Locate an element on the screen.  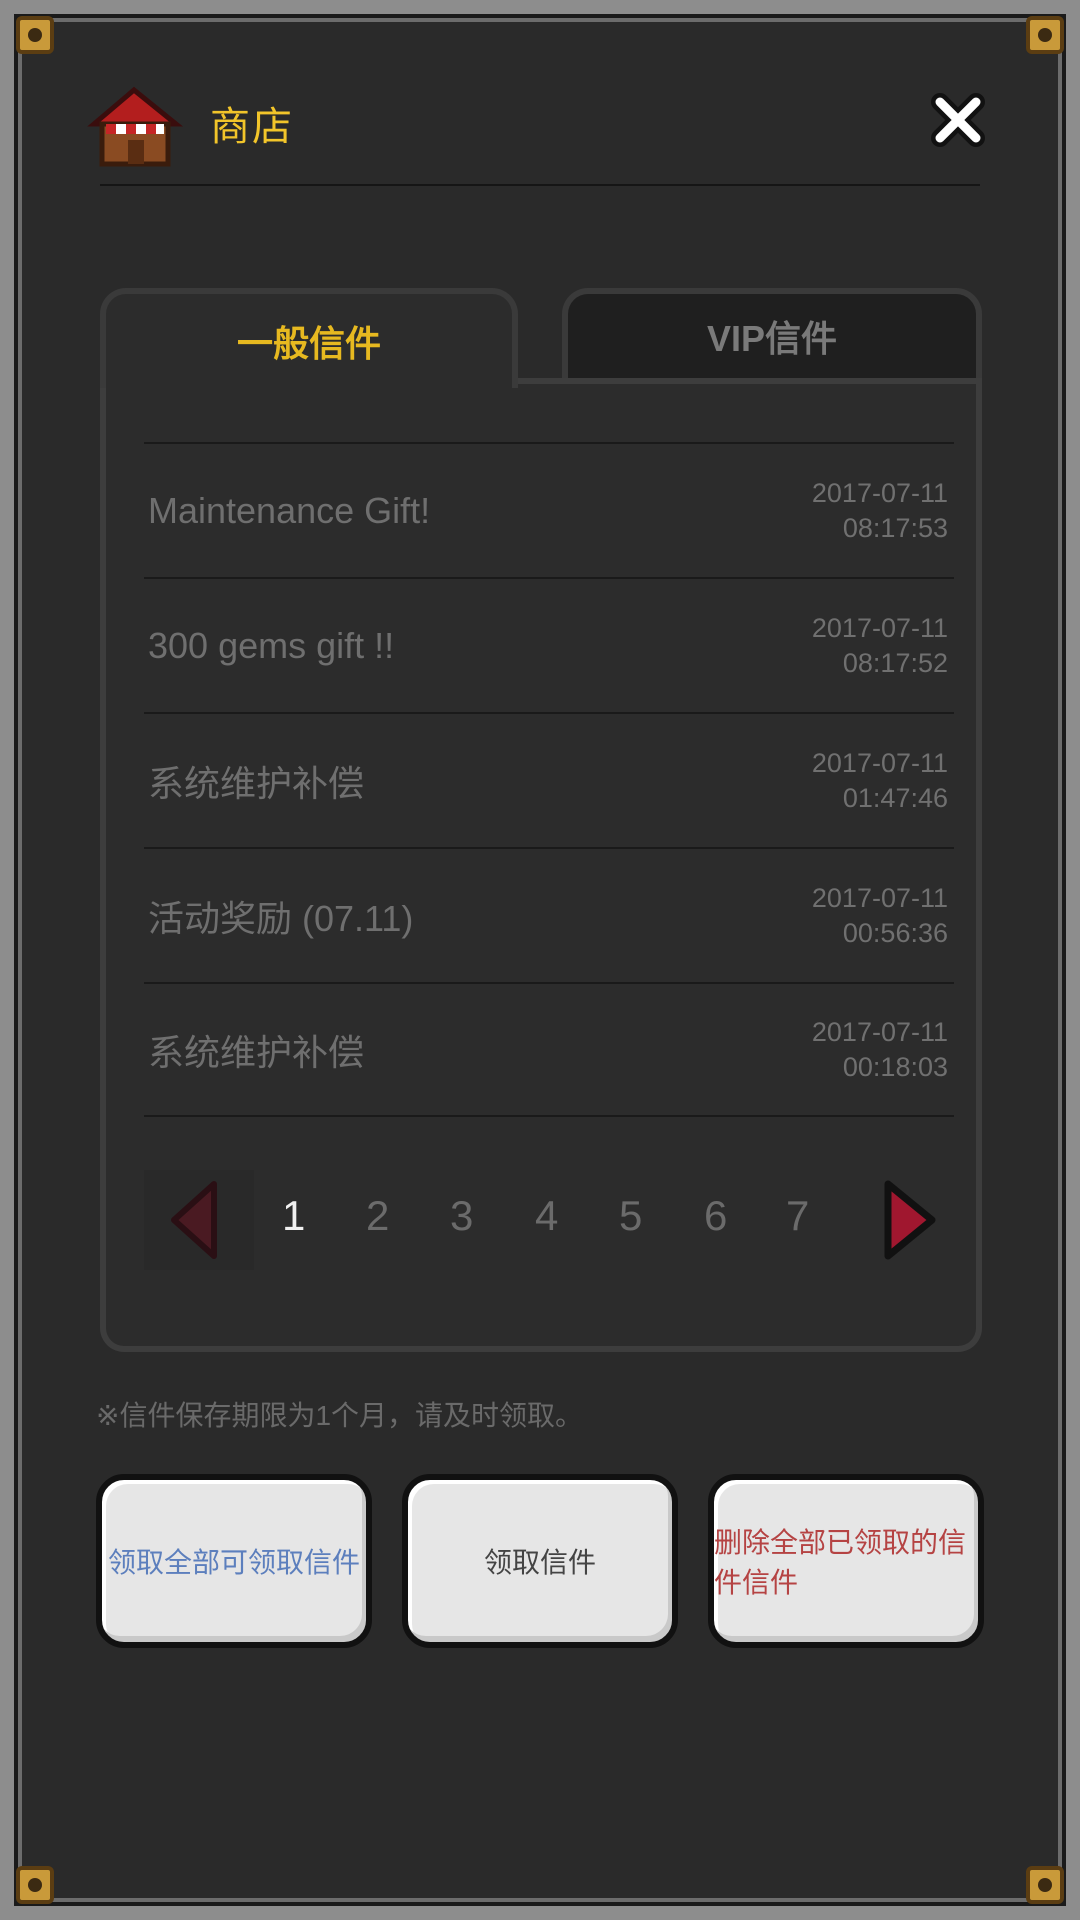
mail-title: Maintenance Gift! is located at coordinates (289, 510).